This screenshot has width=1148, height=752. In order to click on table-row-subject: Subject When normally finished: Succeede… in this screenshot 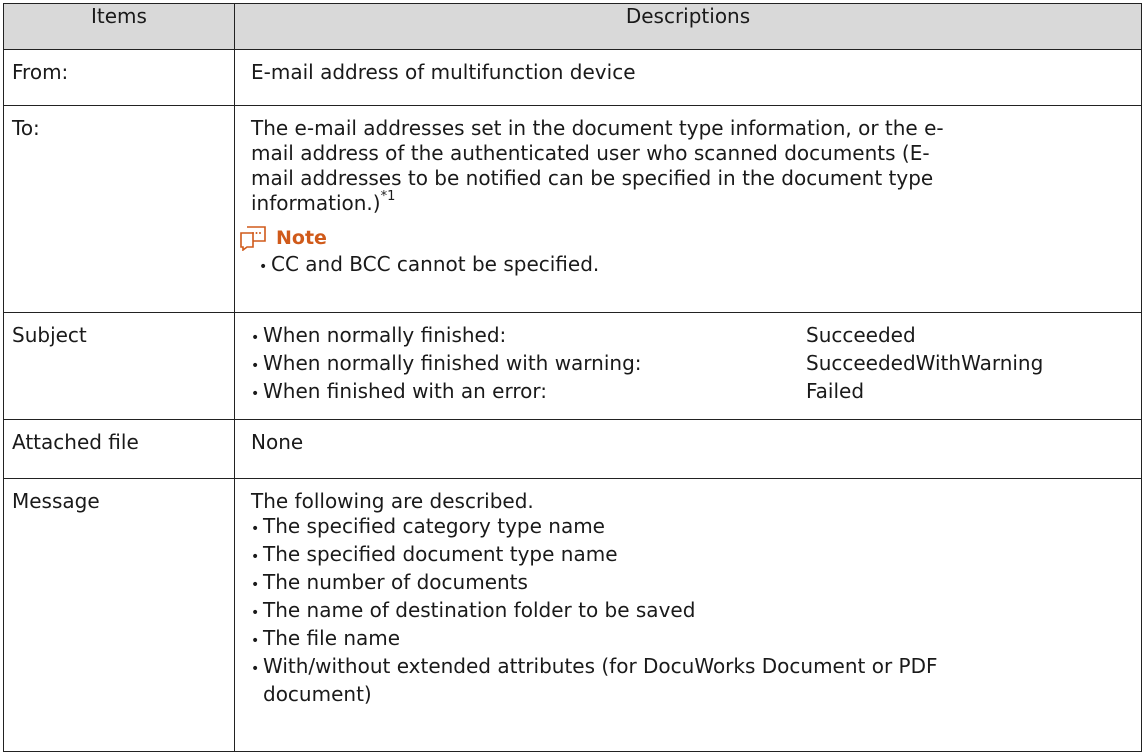, I will do `click(572, 366)`.